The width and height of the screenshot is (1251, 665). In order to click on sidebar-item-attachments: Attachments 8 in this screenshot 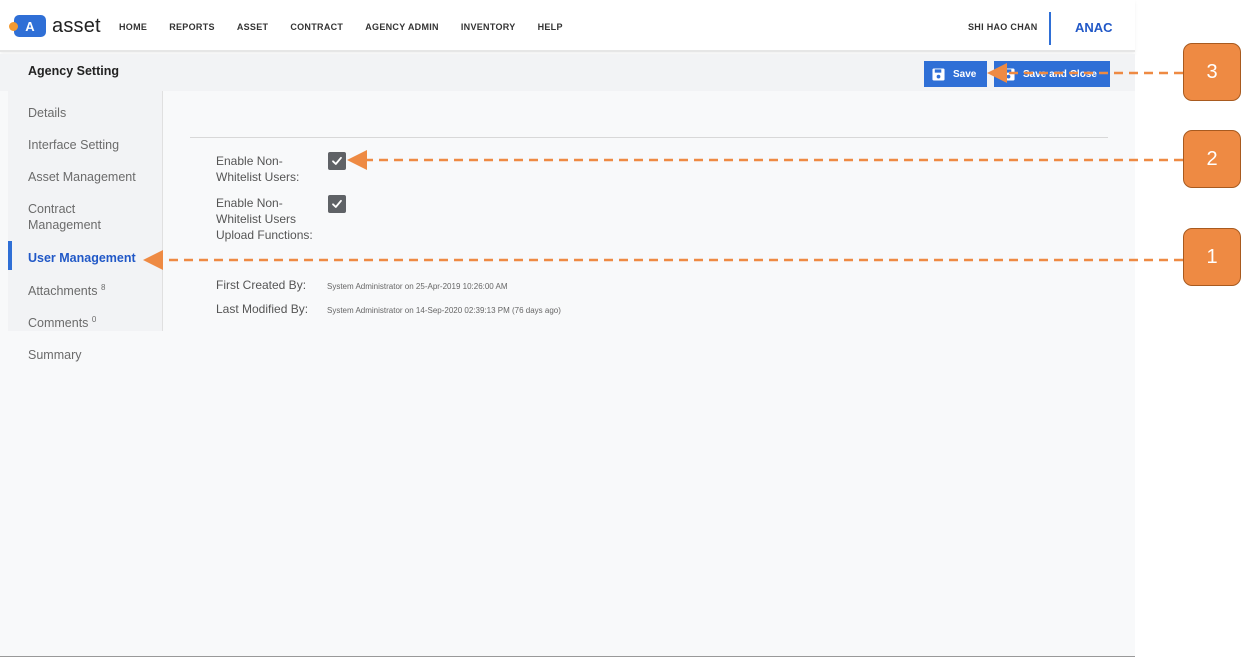, I will do `click(66, 291)`.